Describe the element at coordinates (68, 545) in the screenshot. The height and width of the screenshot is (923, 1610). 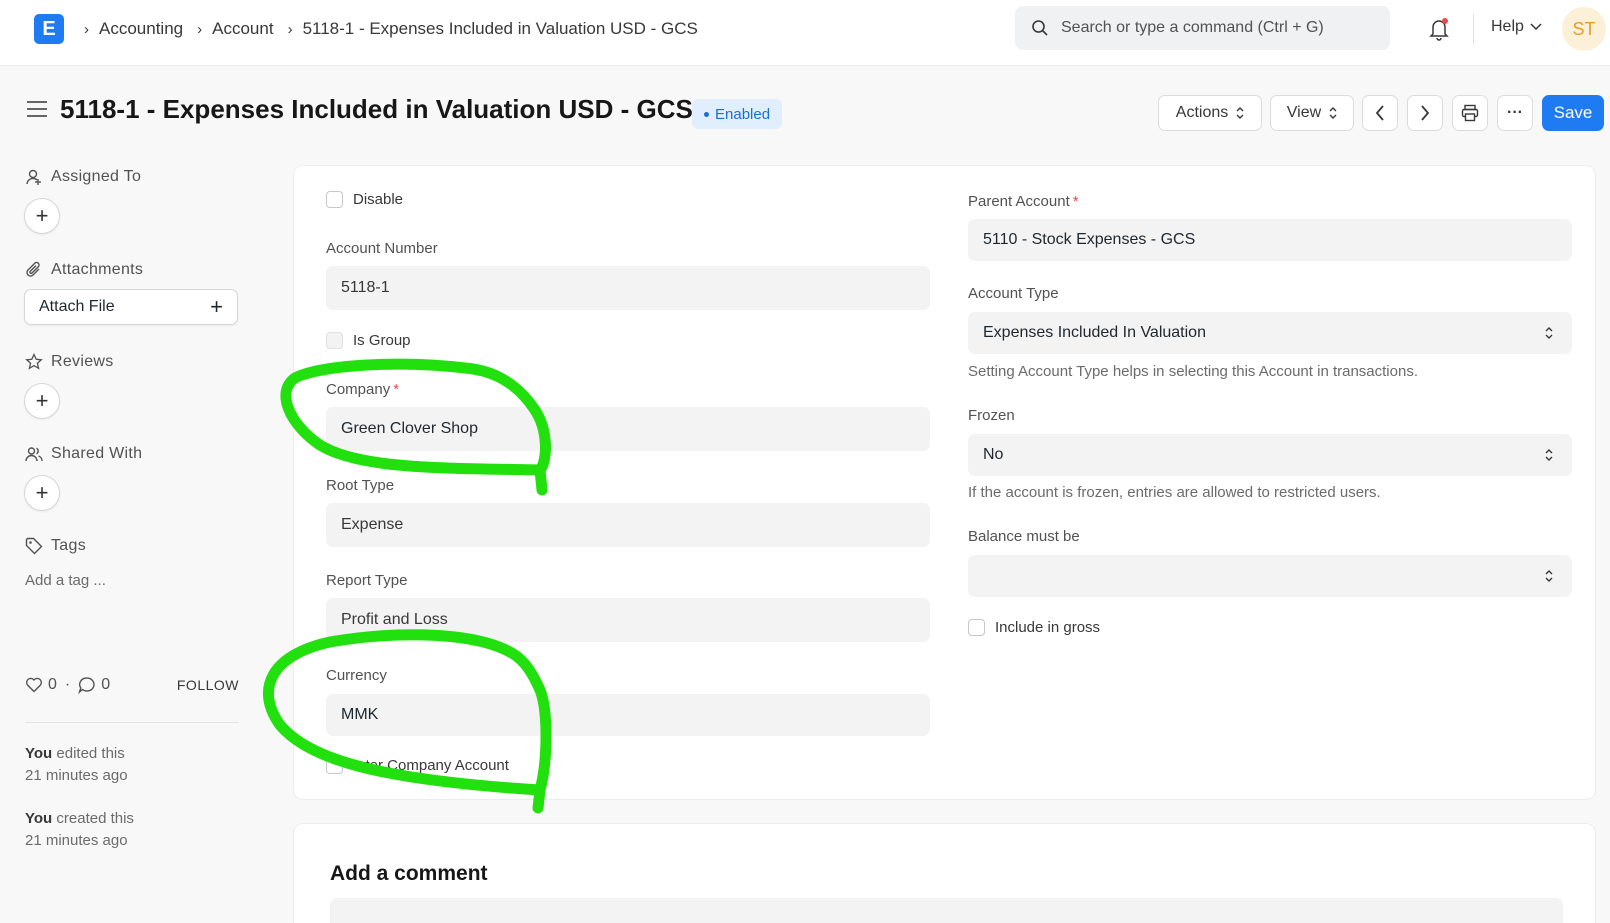
I see `tags-label: Tags` at that location.